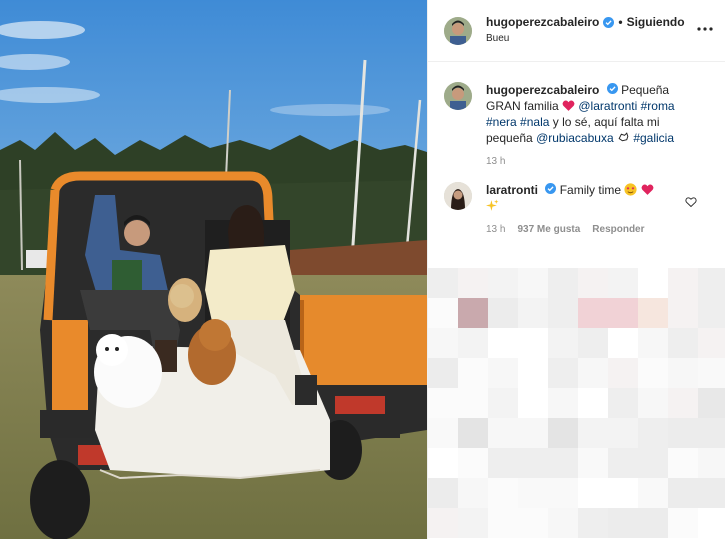 The height and width of the screenshot is (539, 725). I want to click on red-heart-emoji-icon, so click(568, 105).